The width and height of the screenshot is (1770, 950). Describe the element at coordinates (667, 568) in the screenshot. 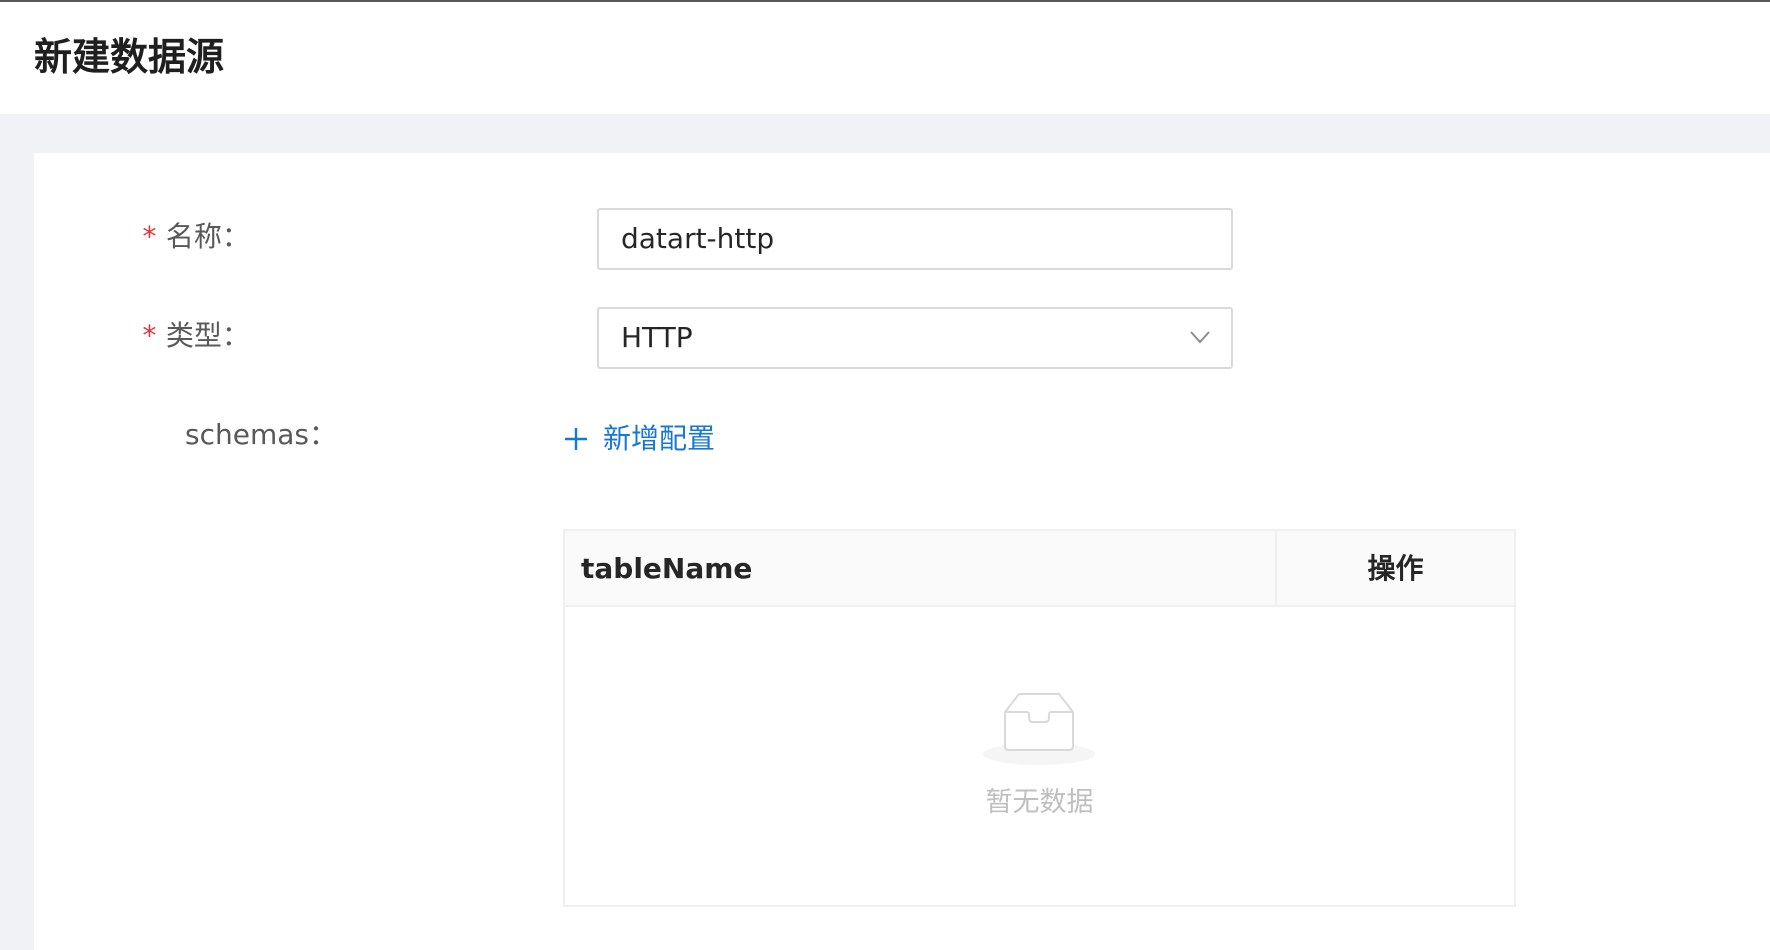

I see `column-header-tablename: tableName` at that location.